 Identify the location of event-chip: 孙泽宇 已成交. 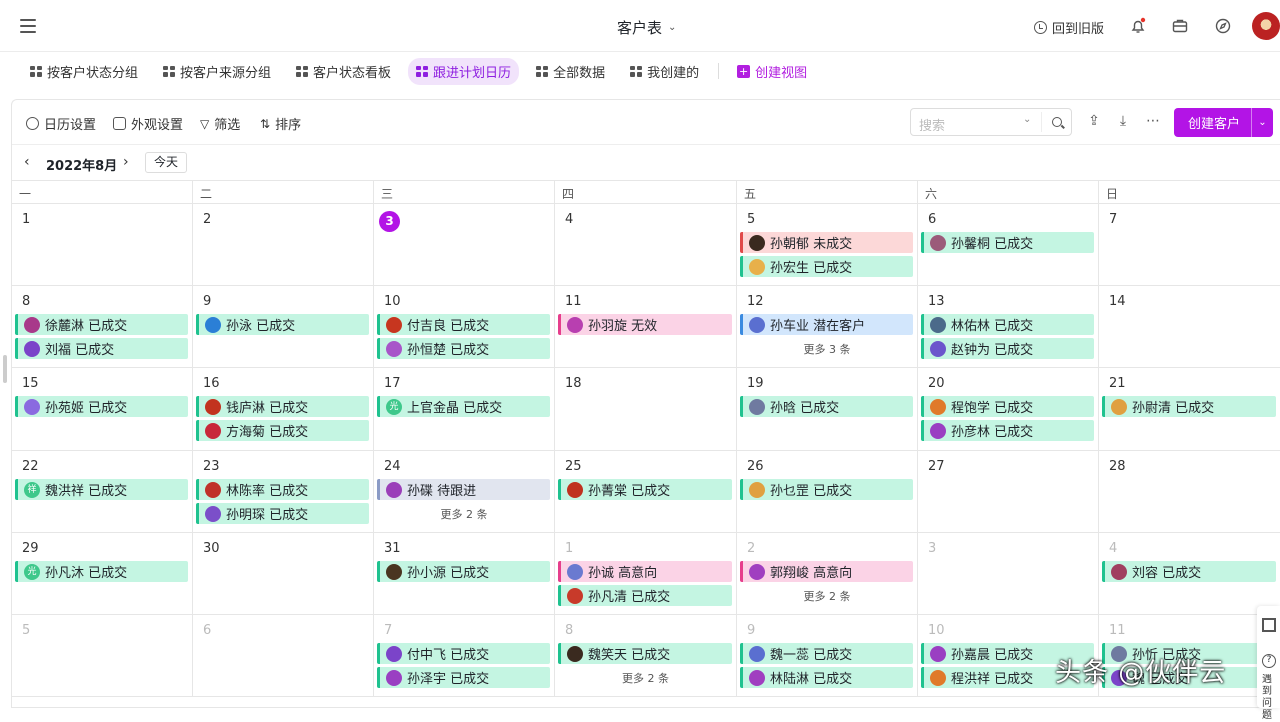
(463, 677).